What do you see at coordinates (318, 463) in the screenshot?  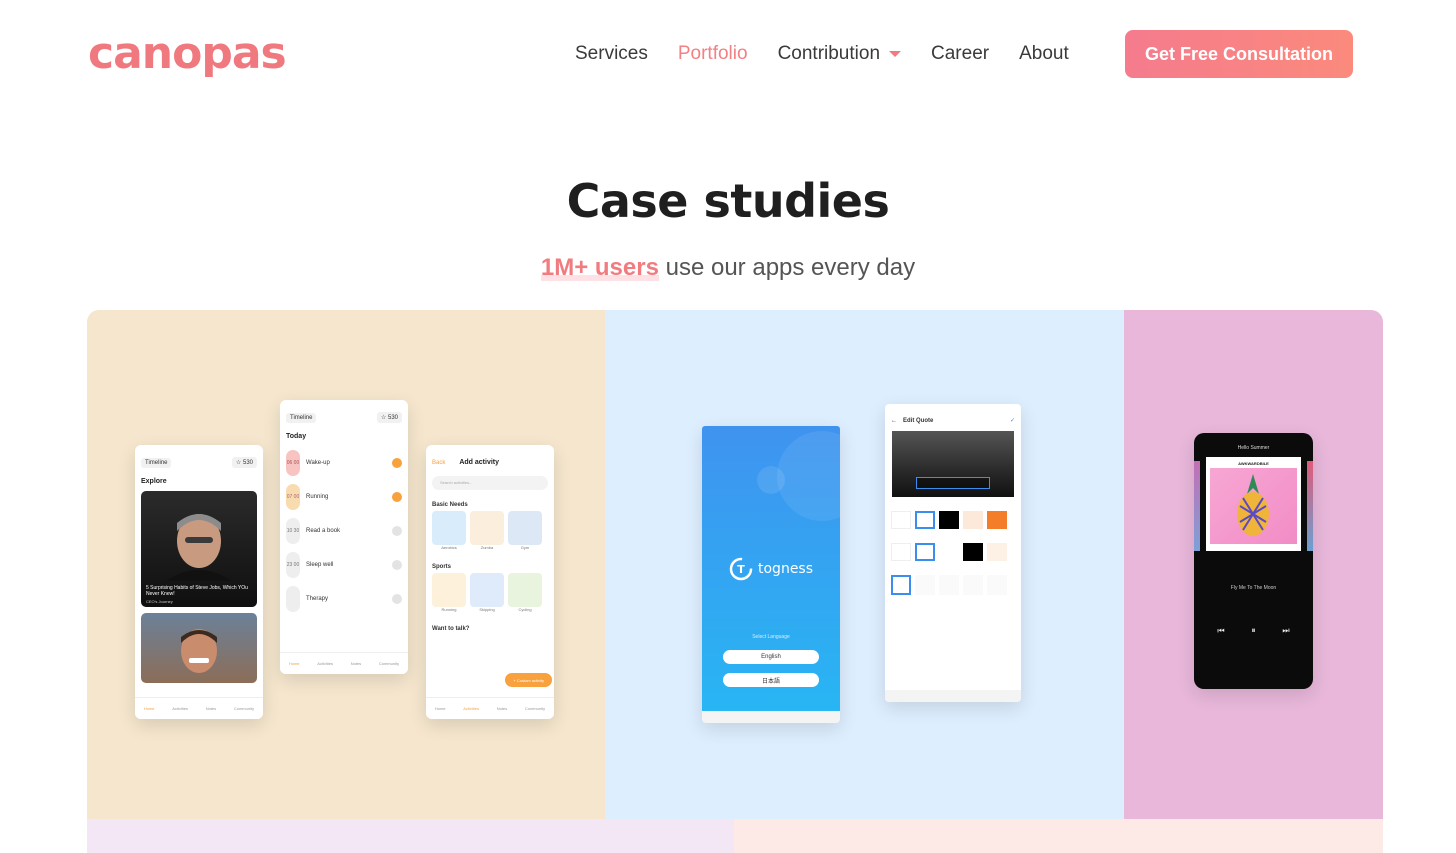 I see `task-title: Wake-up` at bounding box center [318, 463].